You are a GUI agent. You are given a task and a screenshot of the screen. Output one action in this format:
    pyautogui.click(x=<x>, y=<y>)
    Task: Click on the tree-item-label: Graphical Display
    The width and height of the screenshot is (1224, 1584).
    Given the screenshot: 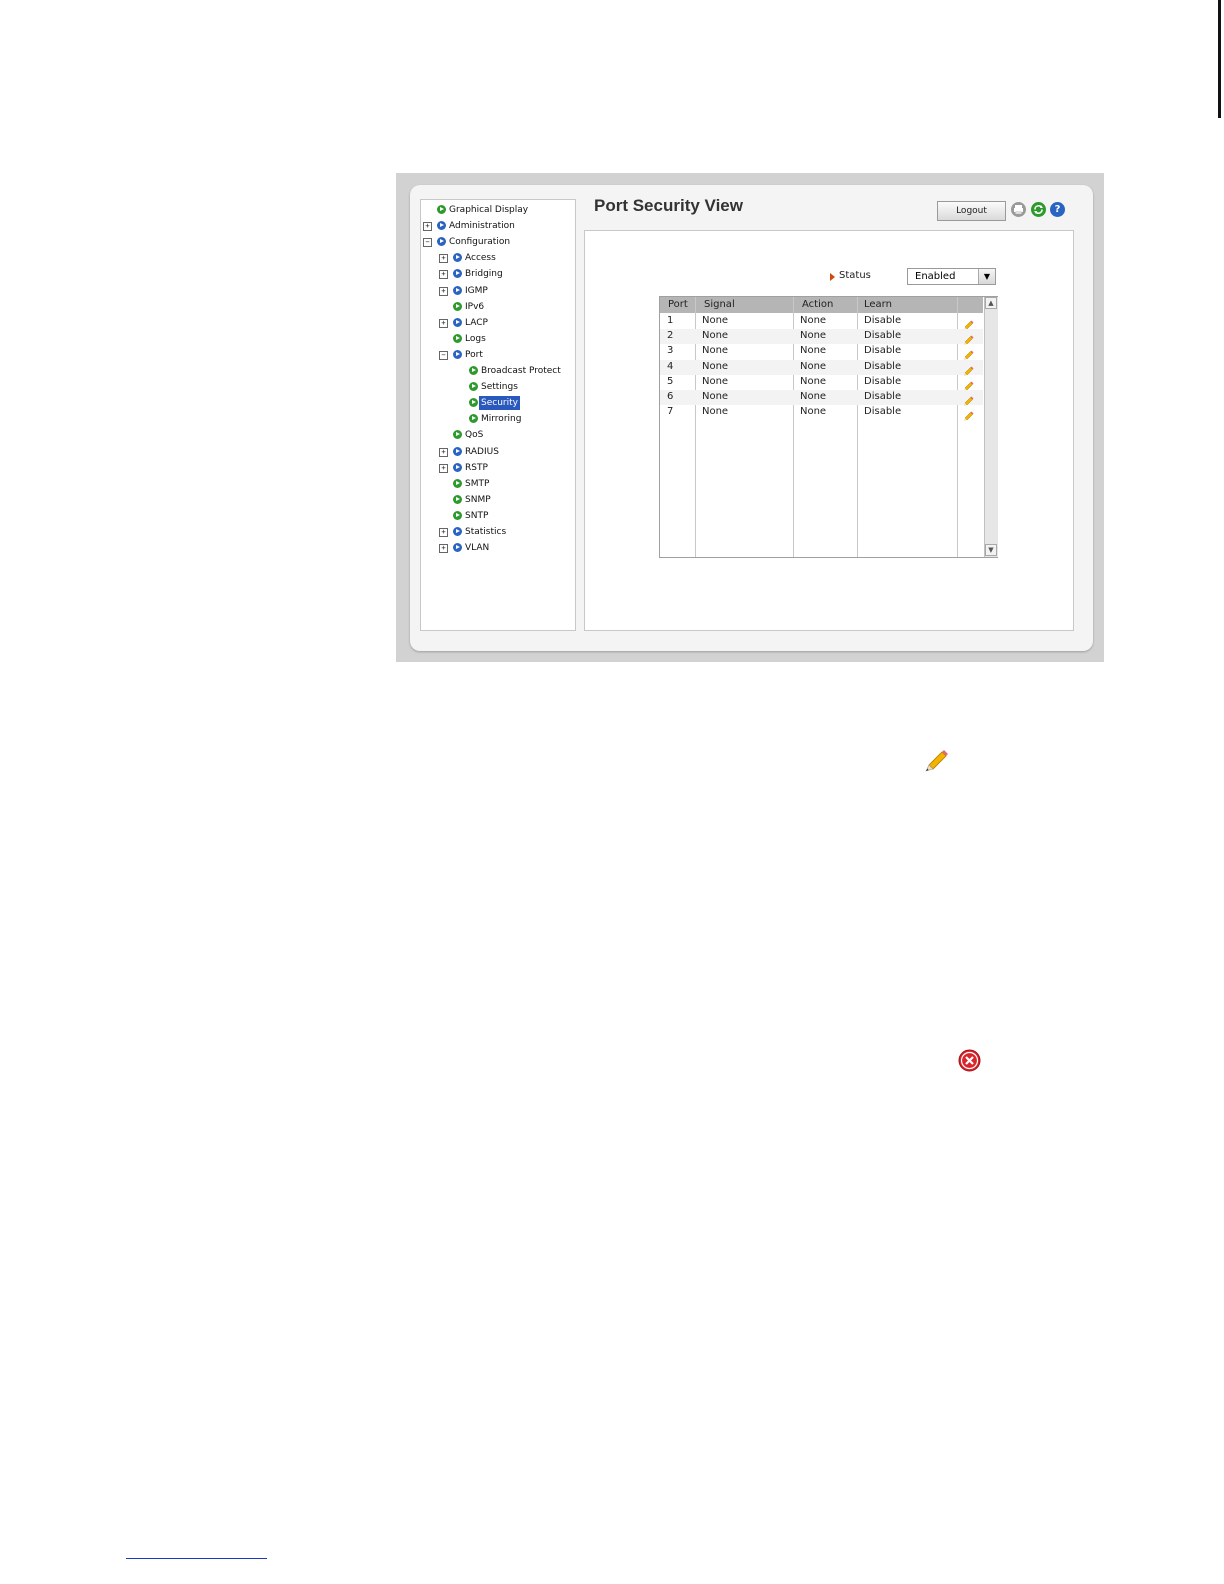 What is the action you would take?
    pyautogui.click(x=489, y=210)
    